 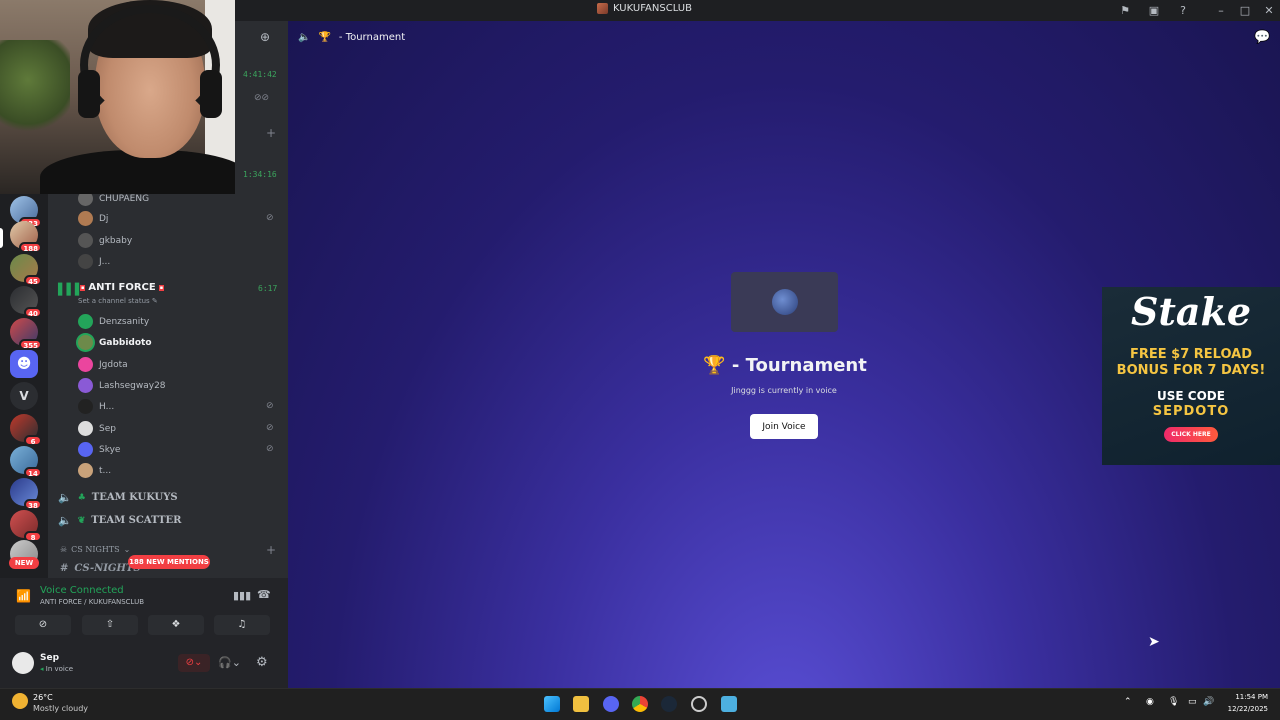 I want to click on speaker-icon: 🔈, so click(x=304, y=37).